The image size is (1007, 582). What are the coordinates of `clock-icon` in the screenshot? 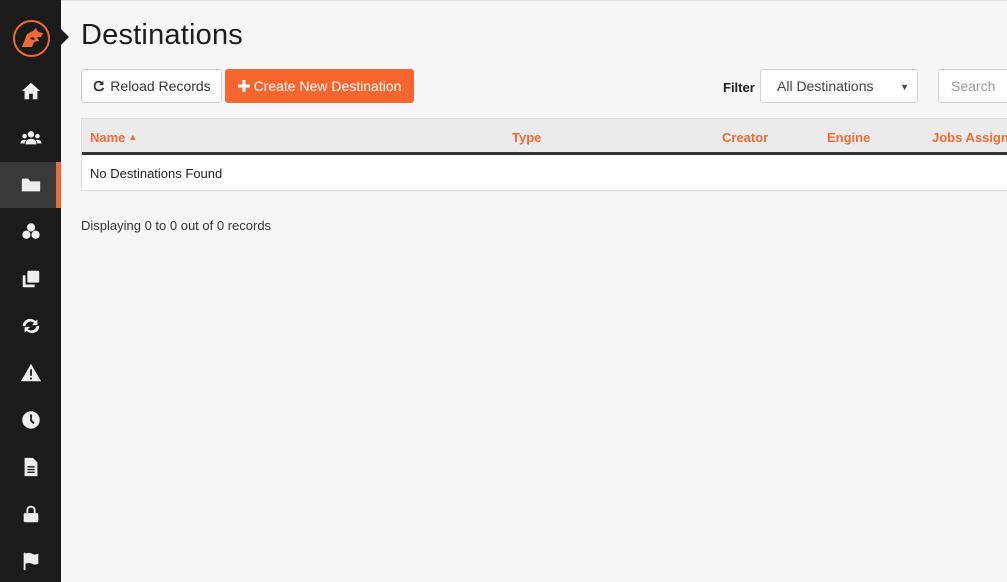 It's located at (30, 420).